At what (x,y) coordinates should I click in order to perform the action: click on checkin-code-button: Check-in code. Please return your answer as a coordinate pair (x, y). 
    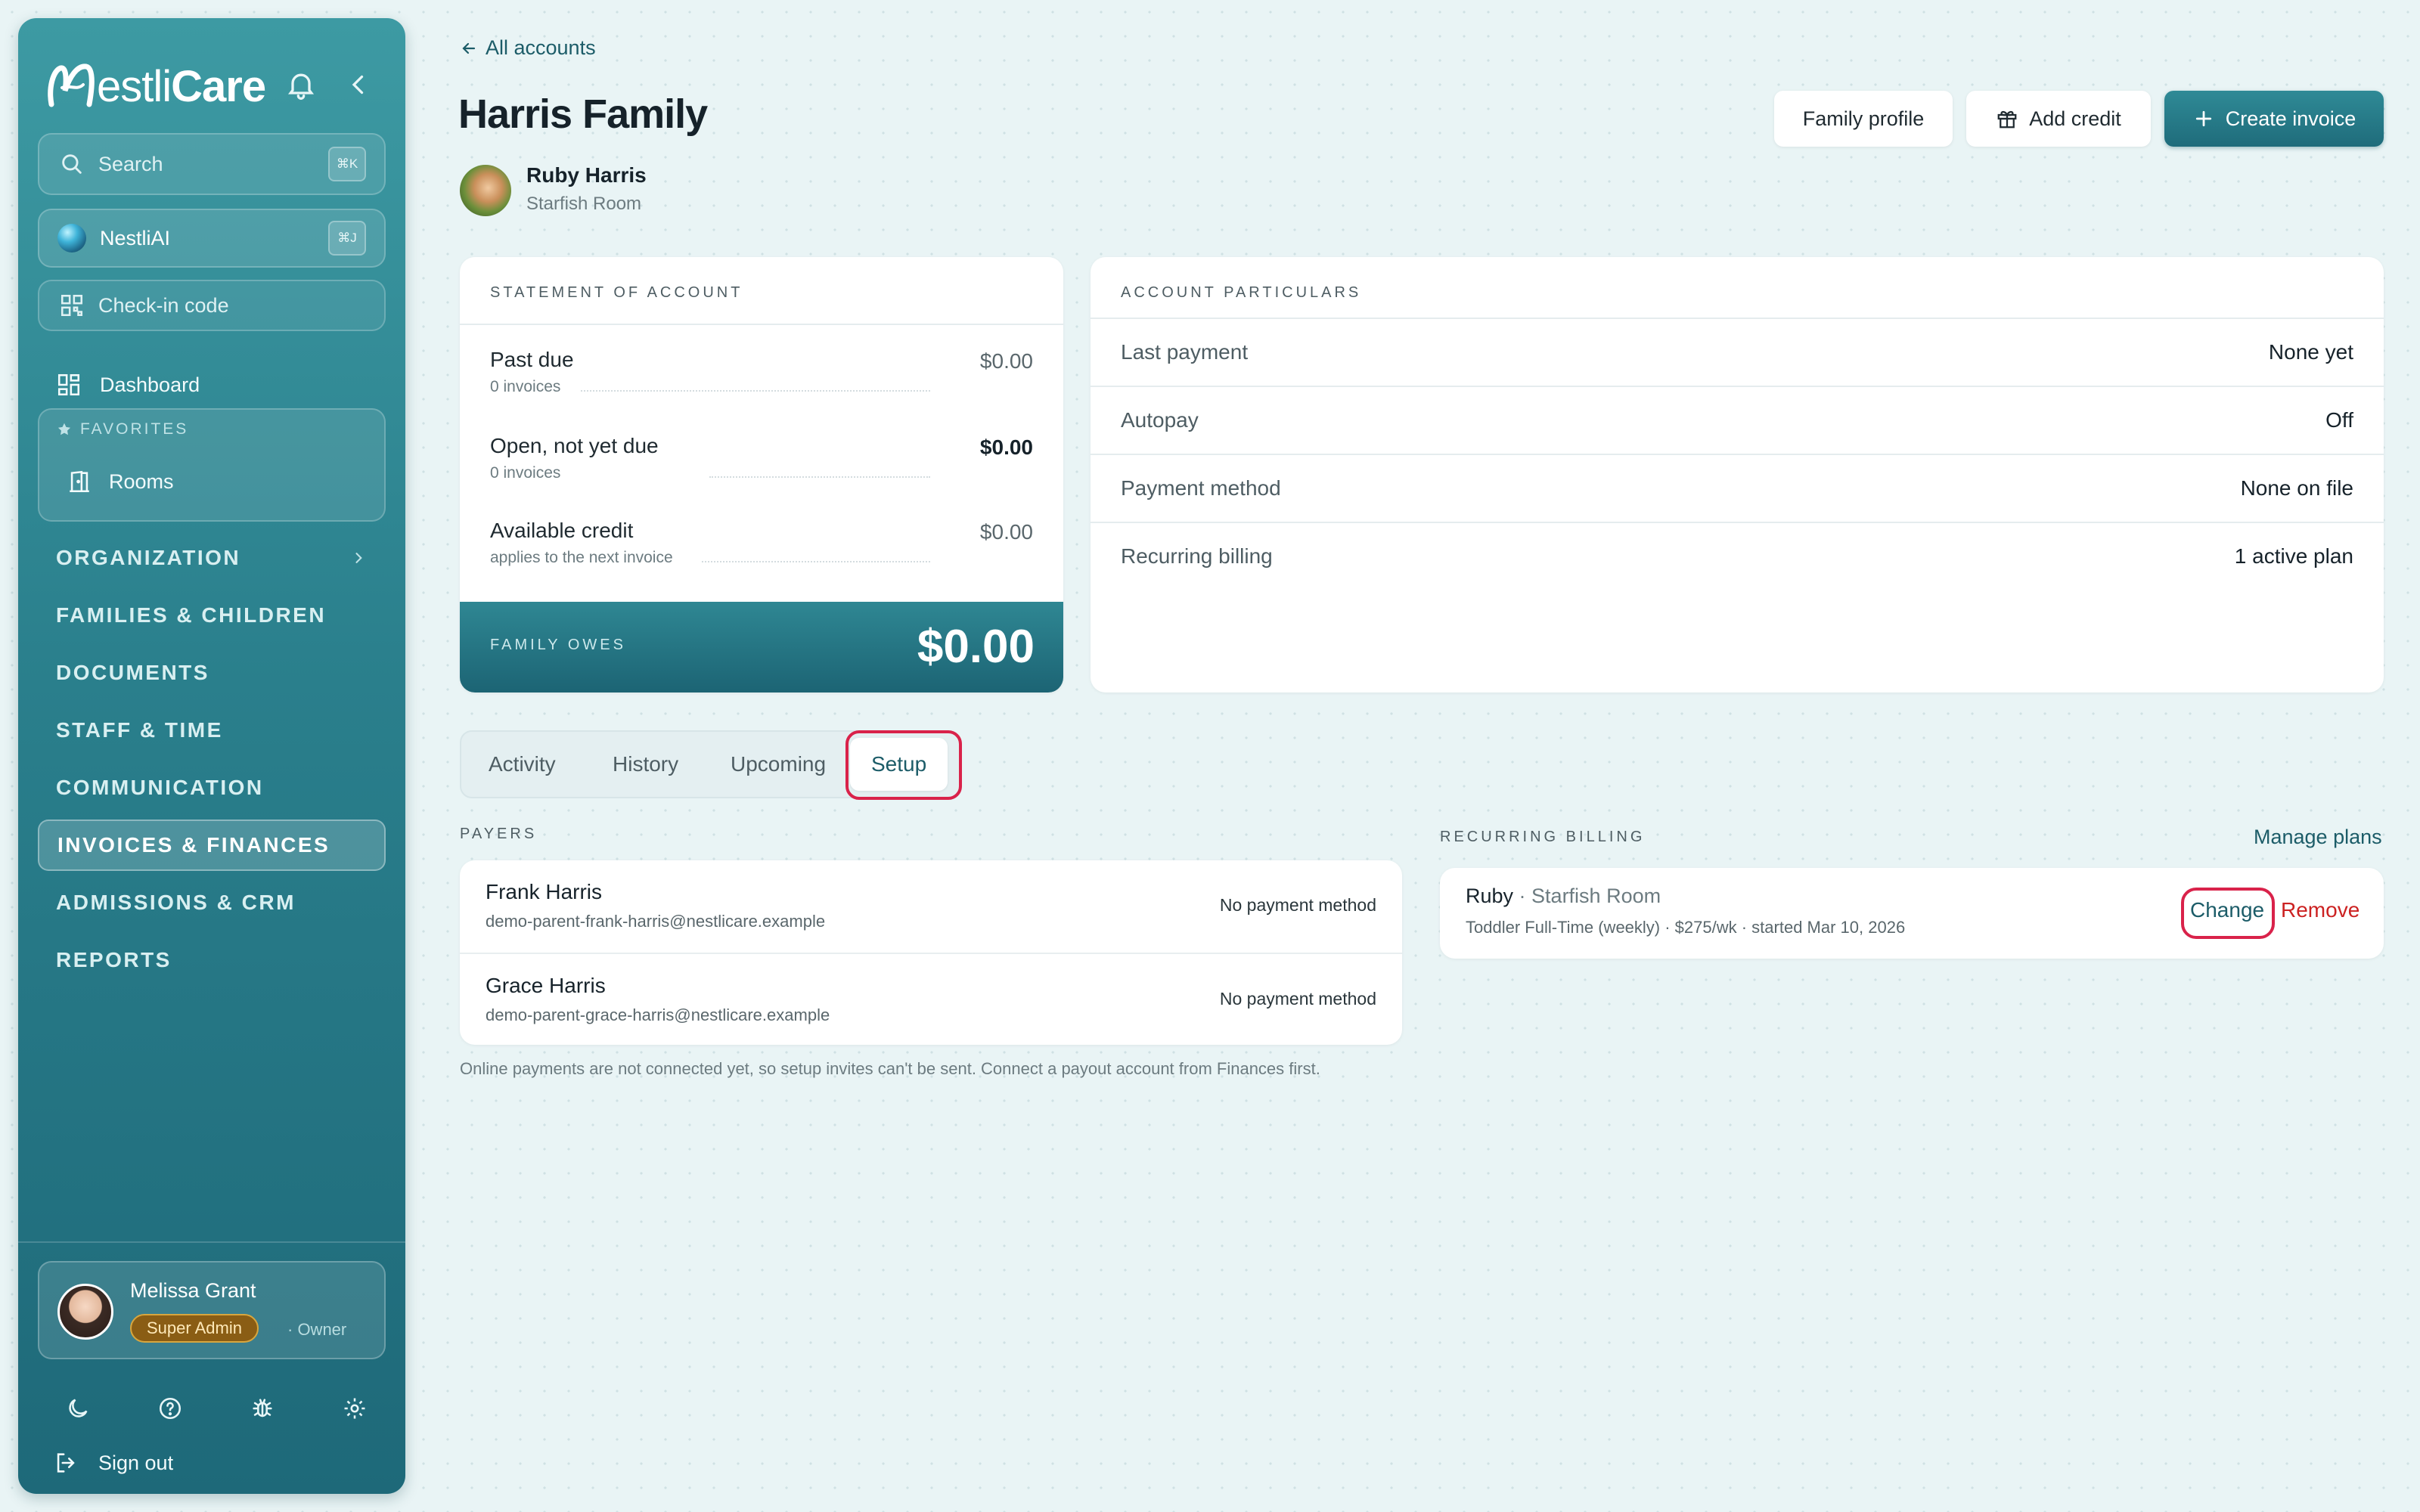
    Looking at the image, I should click on (212, 305).